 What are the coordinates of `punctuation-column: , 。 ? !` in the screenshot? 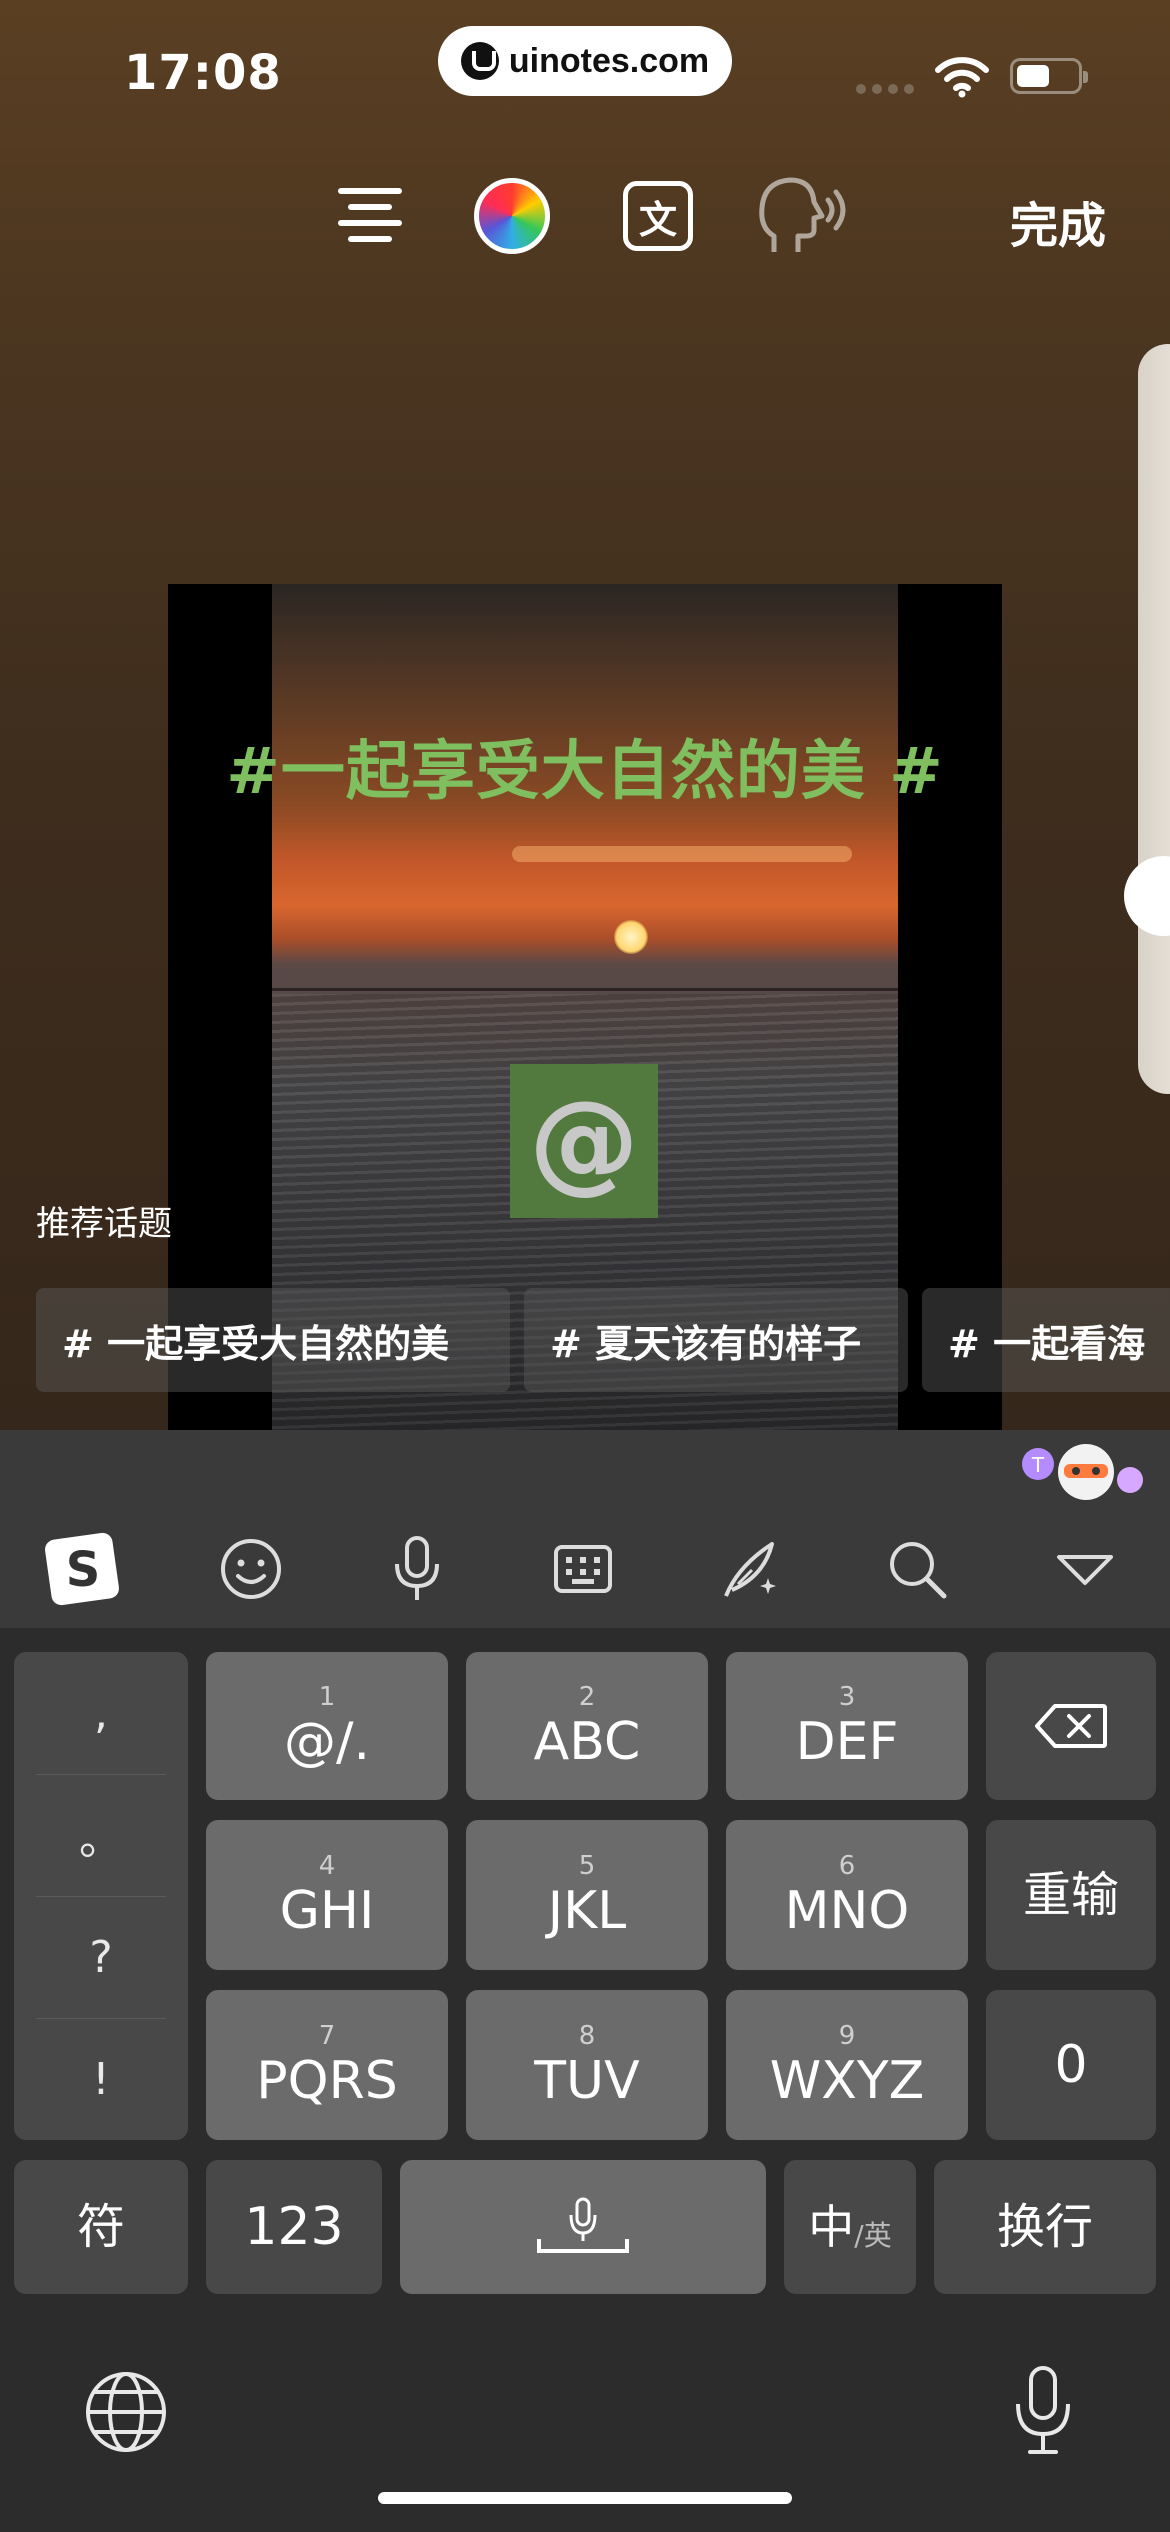 It's located at (101, 1896).